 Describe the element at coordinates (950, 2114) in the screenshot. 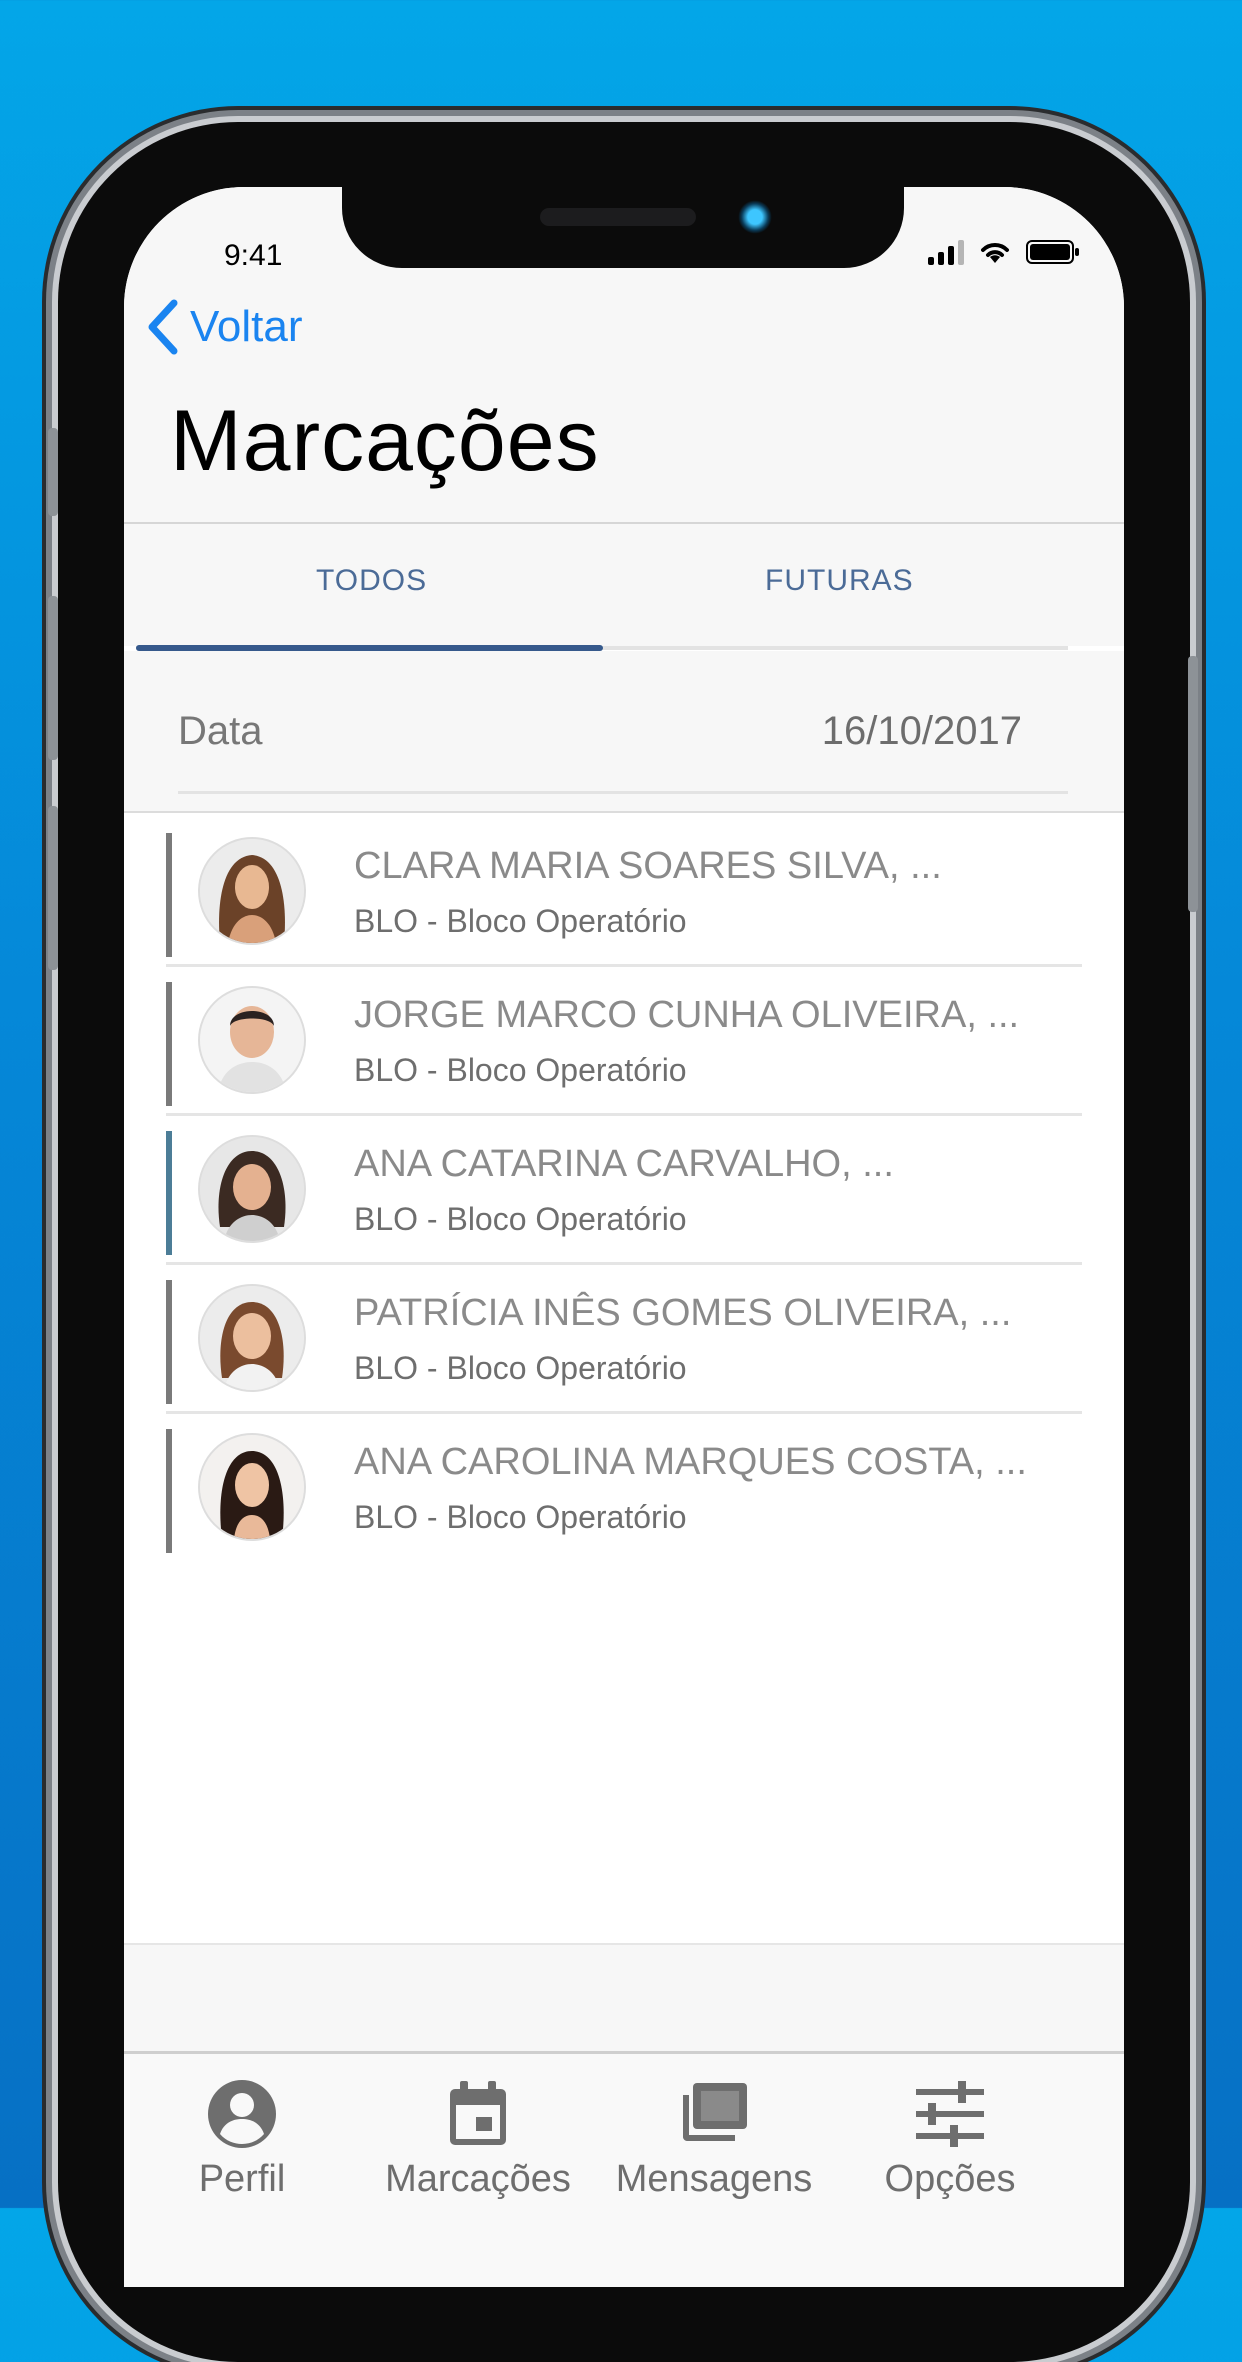

I see `sliders-icon` at that location.